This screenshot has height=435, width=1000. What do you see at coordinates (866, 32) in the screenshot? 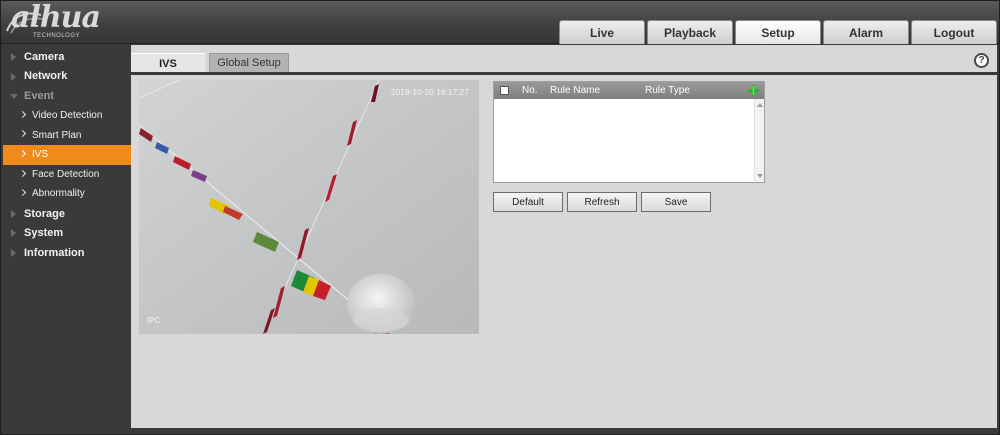
I see `nav-alarm-button: Alarm` at bounding box center [866, 32].